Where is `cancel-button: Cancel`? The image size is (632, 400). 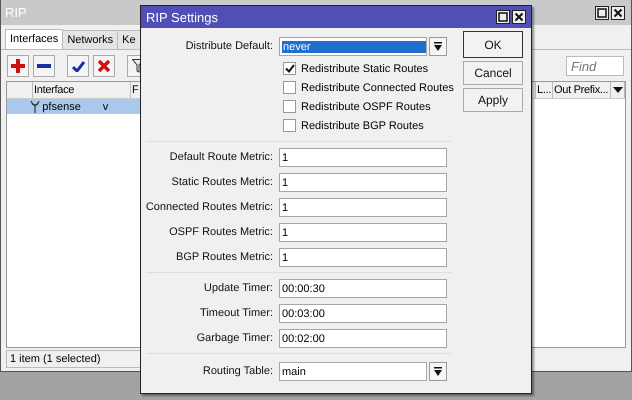 cancel-button: Cancel is located at coordinates (493, 73).